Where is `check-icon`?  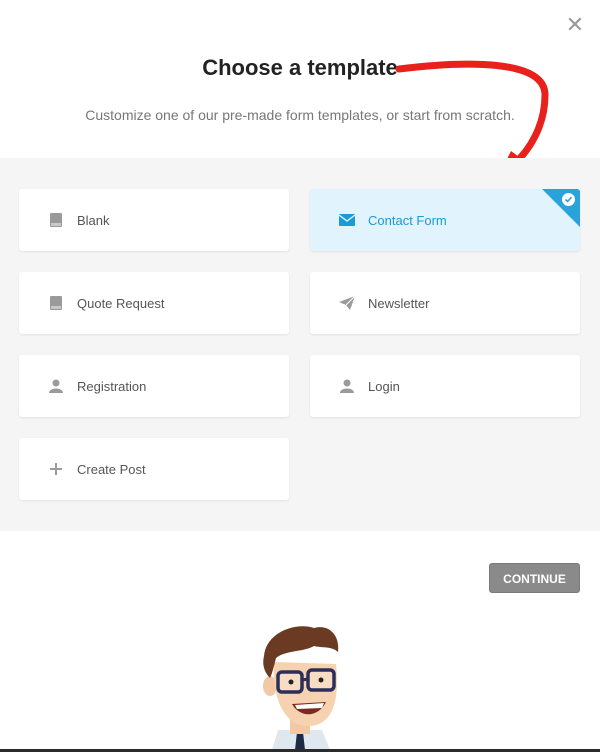
check-icon is located at coordinates (568, 199).